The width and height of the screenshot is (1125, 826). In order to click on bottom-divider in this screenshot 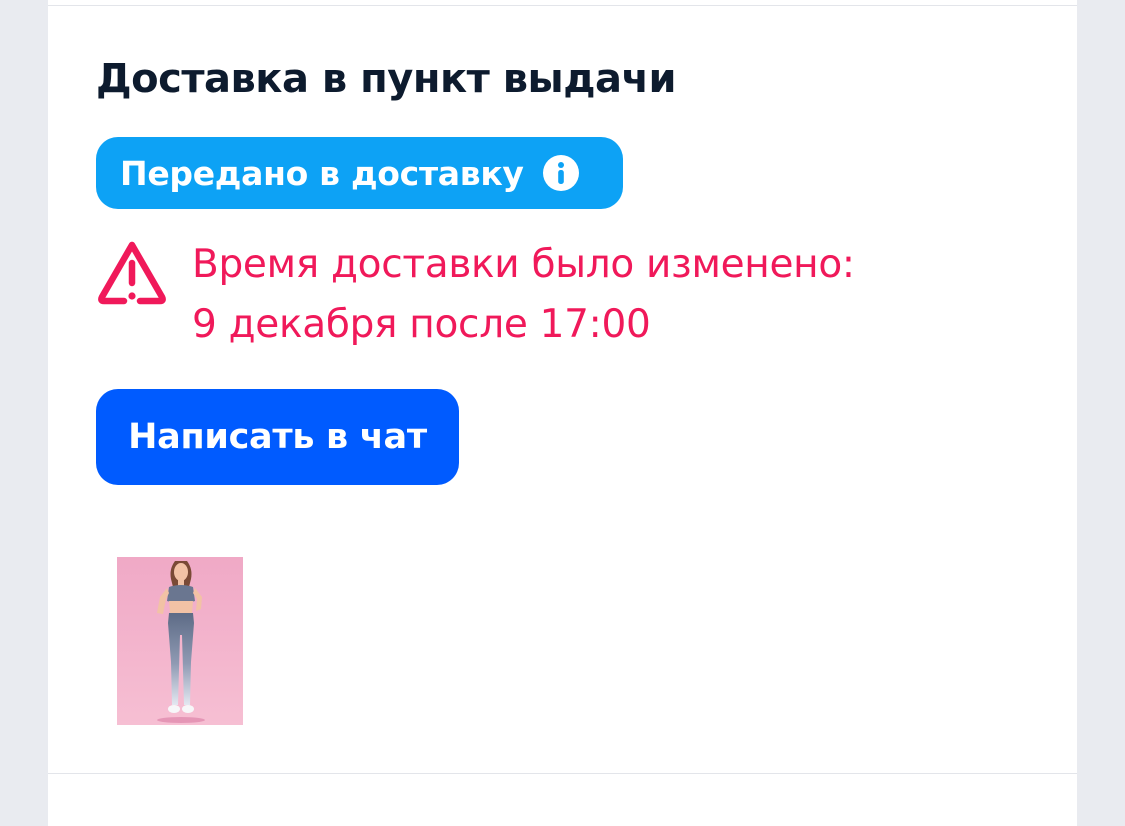, I will do `click(562, 773)`.